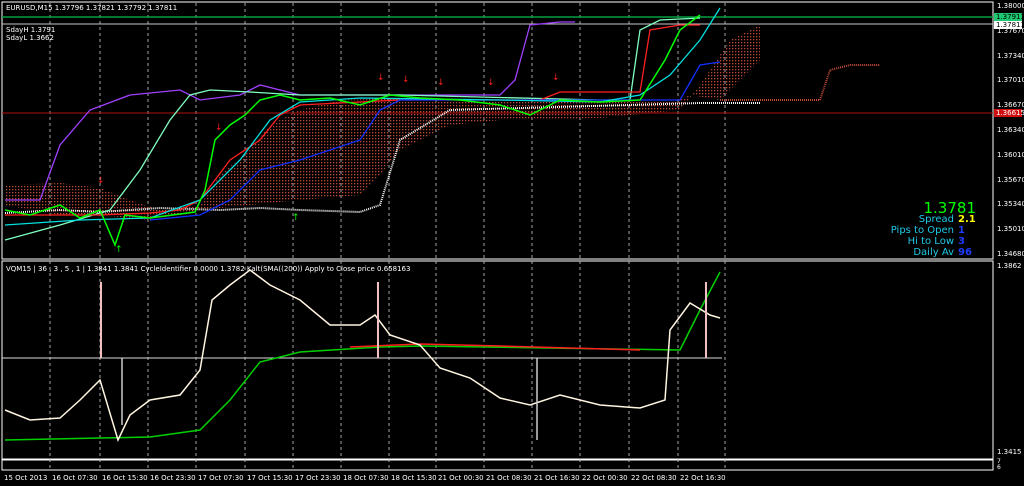 This screenshot has width=1024, height=486. I want to click on price-axis-label: 1.35340, so click(1010, 204).